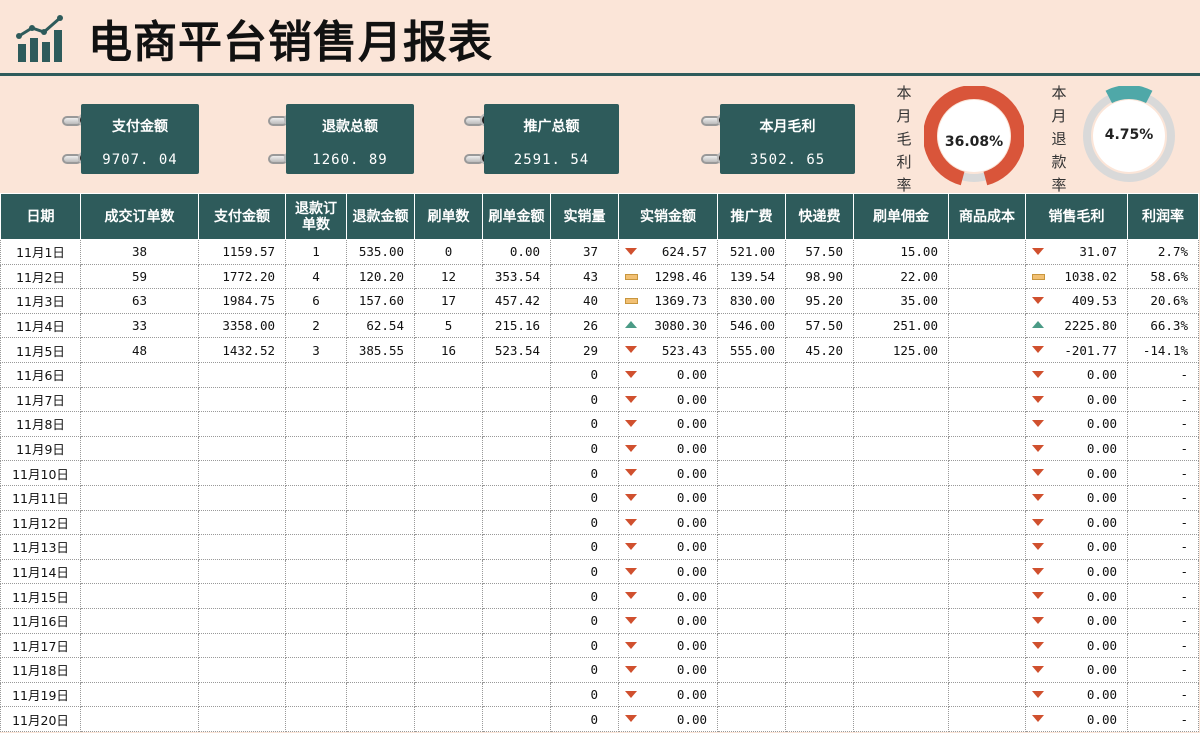  I want to click on cell-brush-amt: 353.54, so click(516, 276).